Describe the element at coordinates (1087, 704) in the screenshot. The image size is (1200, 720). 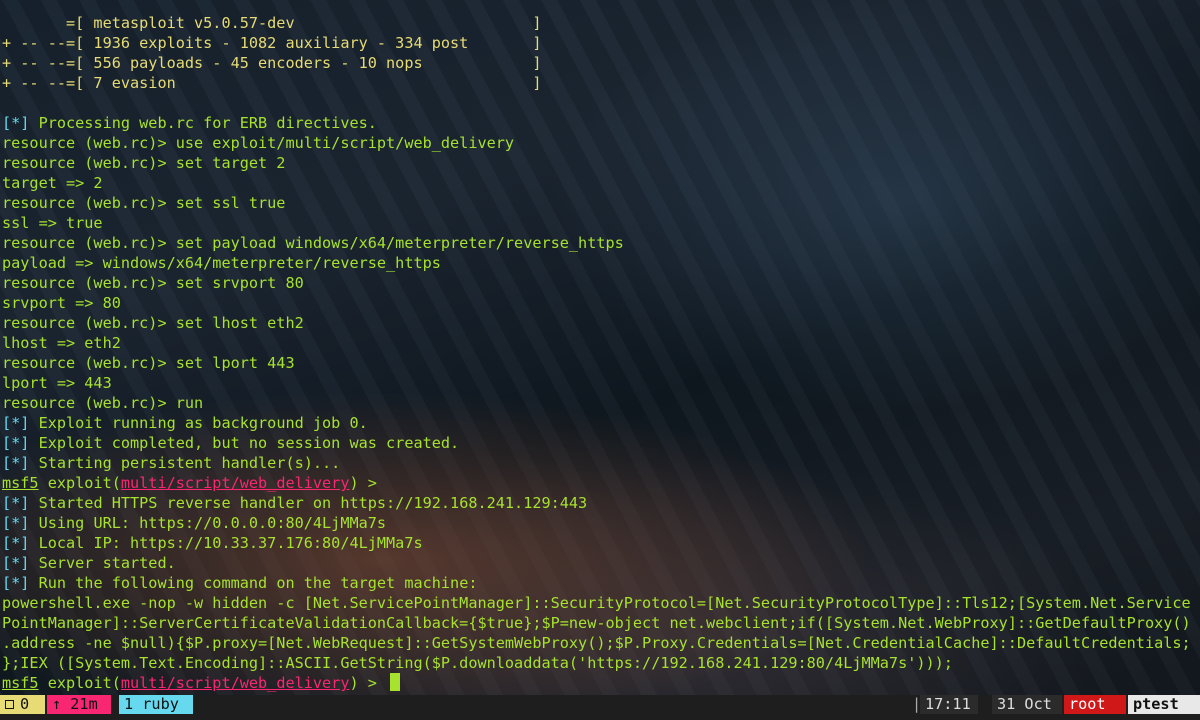
I see `user-text: root` at that location.